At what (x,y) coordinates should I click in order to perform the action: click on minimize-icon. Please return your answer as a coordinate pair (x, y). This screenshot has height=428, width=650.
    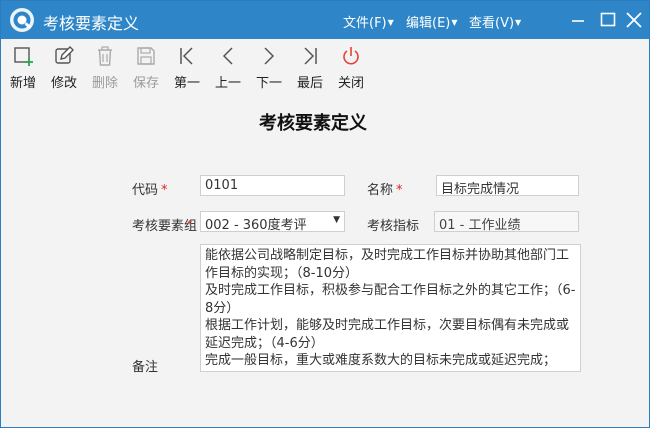
    Looking at the image, I should click on (578, 20).